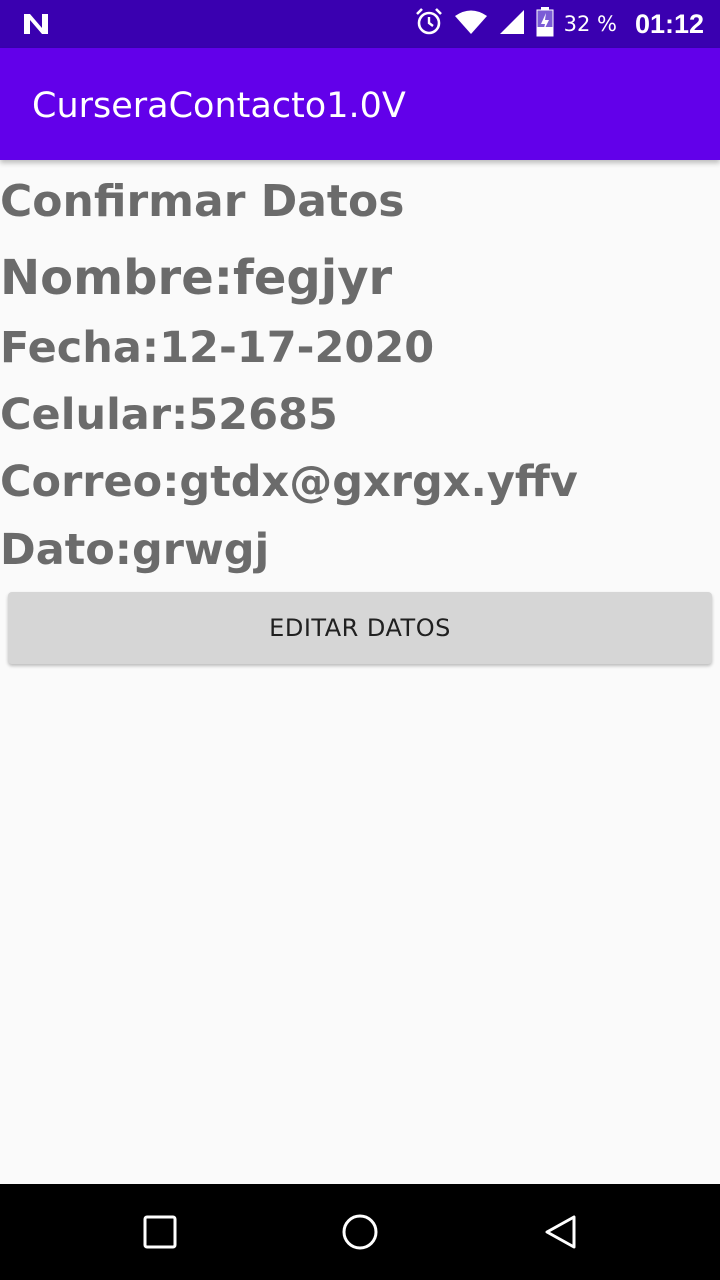 Image resolution: width=720 pixels, height=1280 pixels. I want to click on nombre-value: Nombre:fegjyr, so click(196, 278).